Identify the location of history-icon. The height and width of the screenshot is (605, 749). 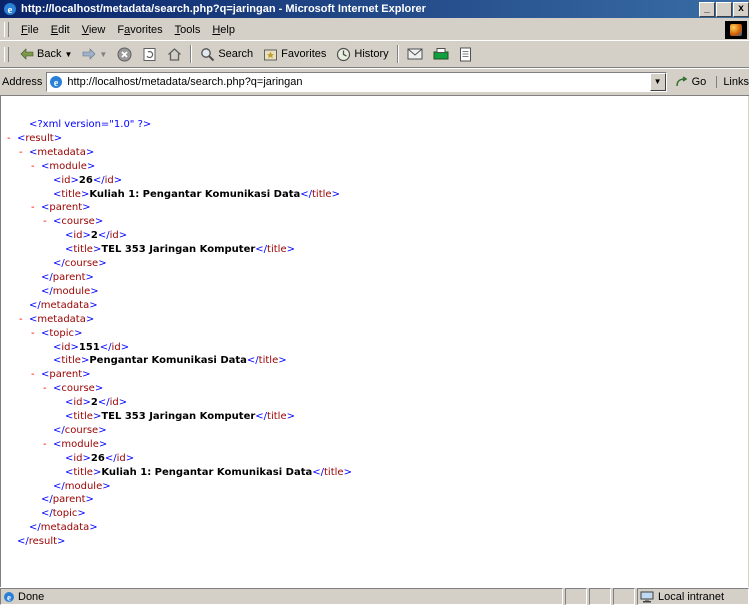
(344, 54).